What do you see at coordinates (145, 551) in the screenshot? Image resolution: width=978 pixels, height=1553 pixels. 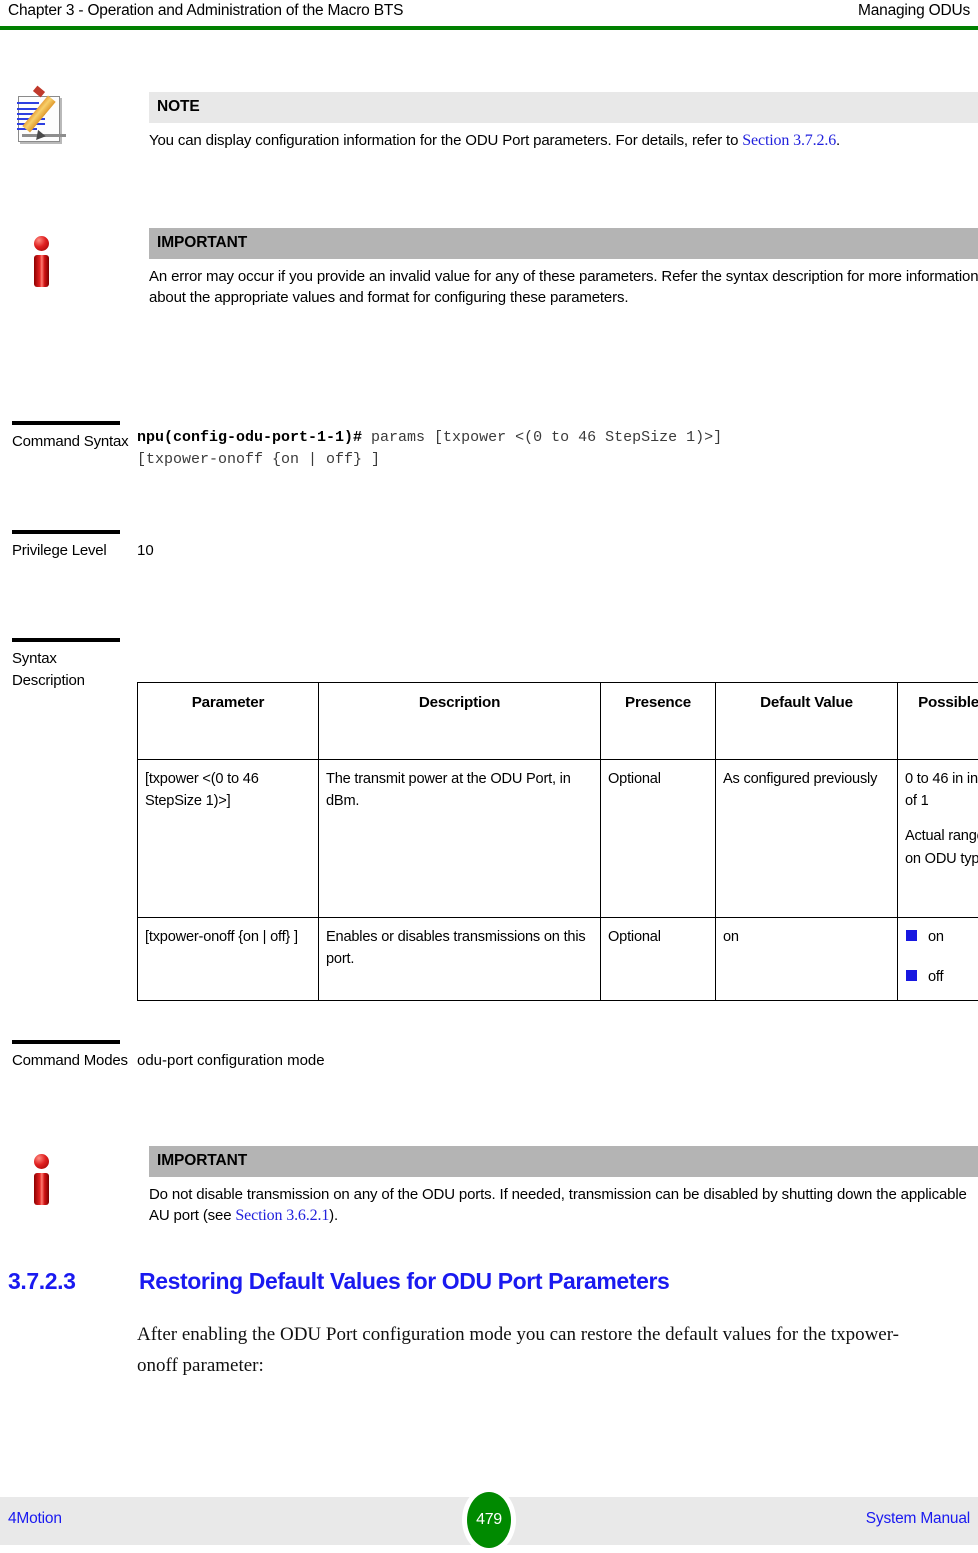 I see `privilege-level-value: 10` at bounding box center [145, 551].